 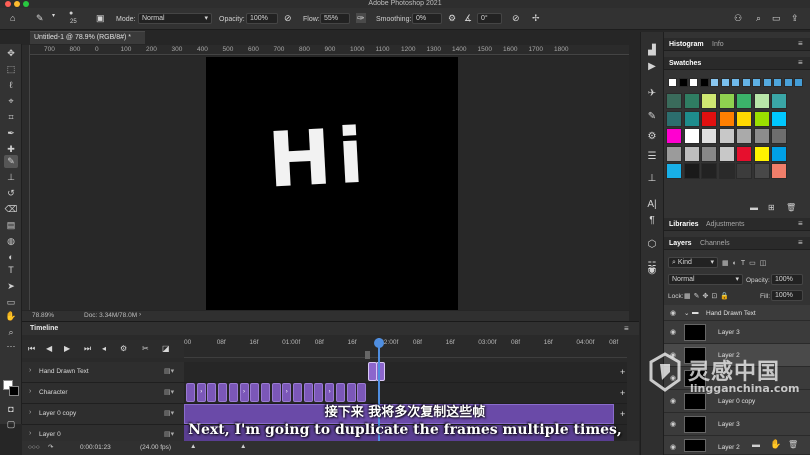 I want to click on transition-icon: ◪, so click(x=166, y=349).